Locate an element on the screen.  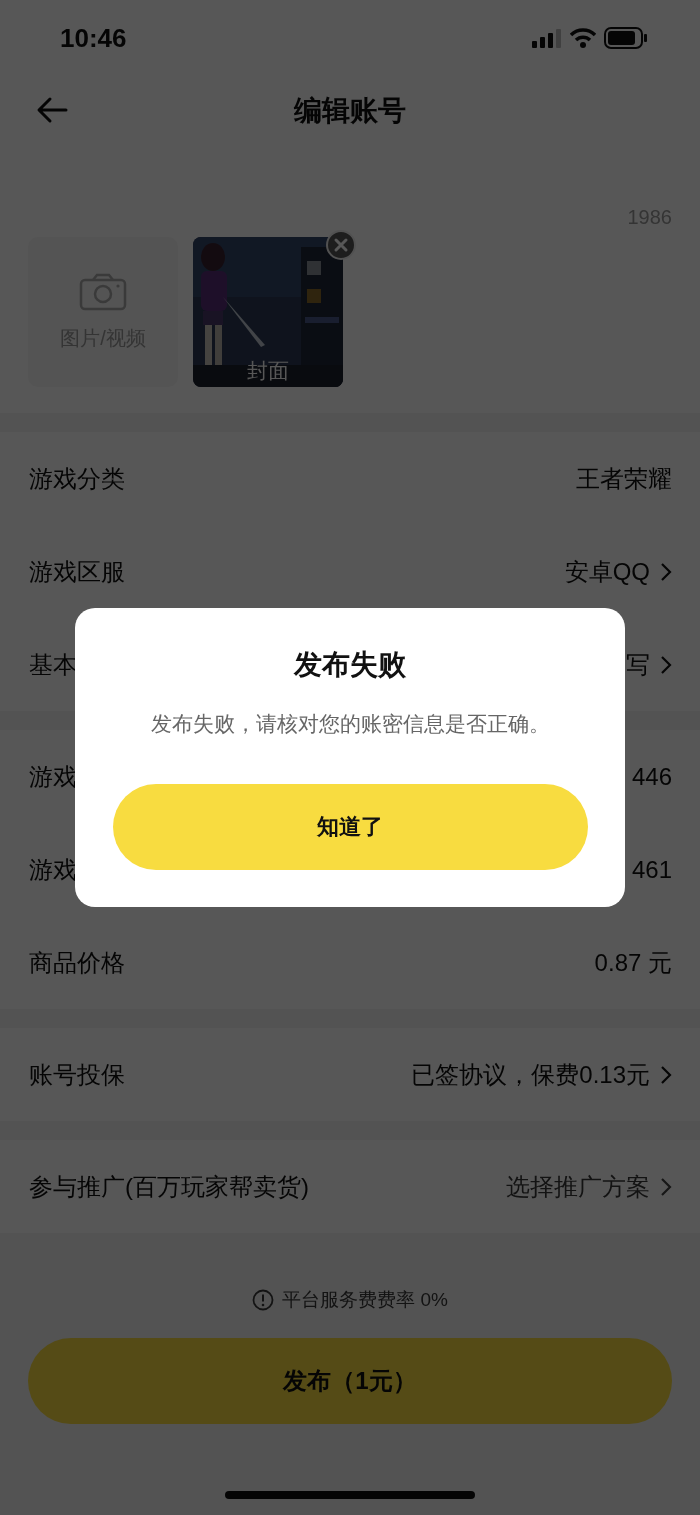
row-placeholder: 选择推广方案 is located at coordinates (578, 1186).